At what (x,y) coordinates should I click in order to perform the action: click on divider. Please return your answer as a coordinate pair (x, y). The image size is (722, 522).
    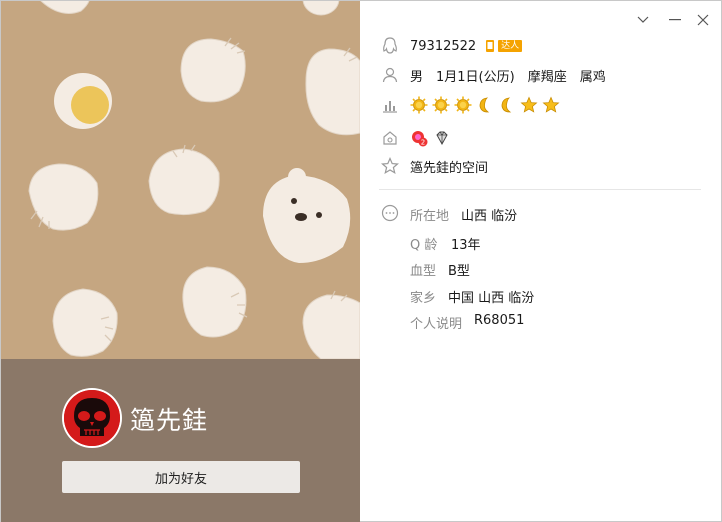
    Looking at the image, I should click on (540, 189).